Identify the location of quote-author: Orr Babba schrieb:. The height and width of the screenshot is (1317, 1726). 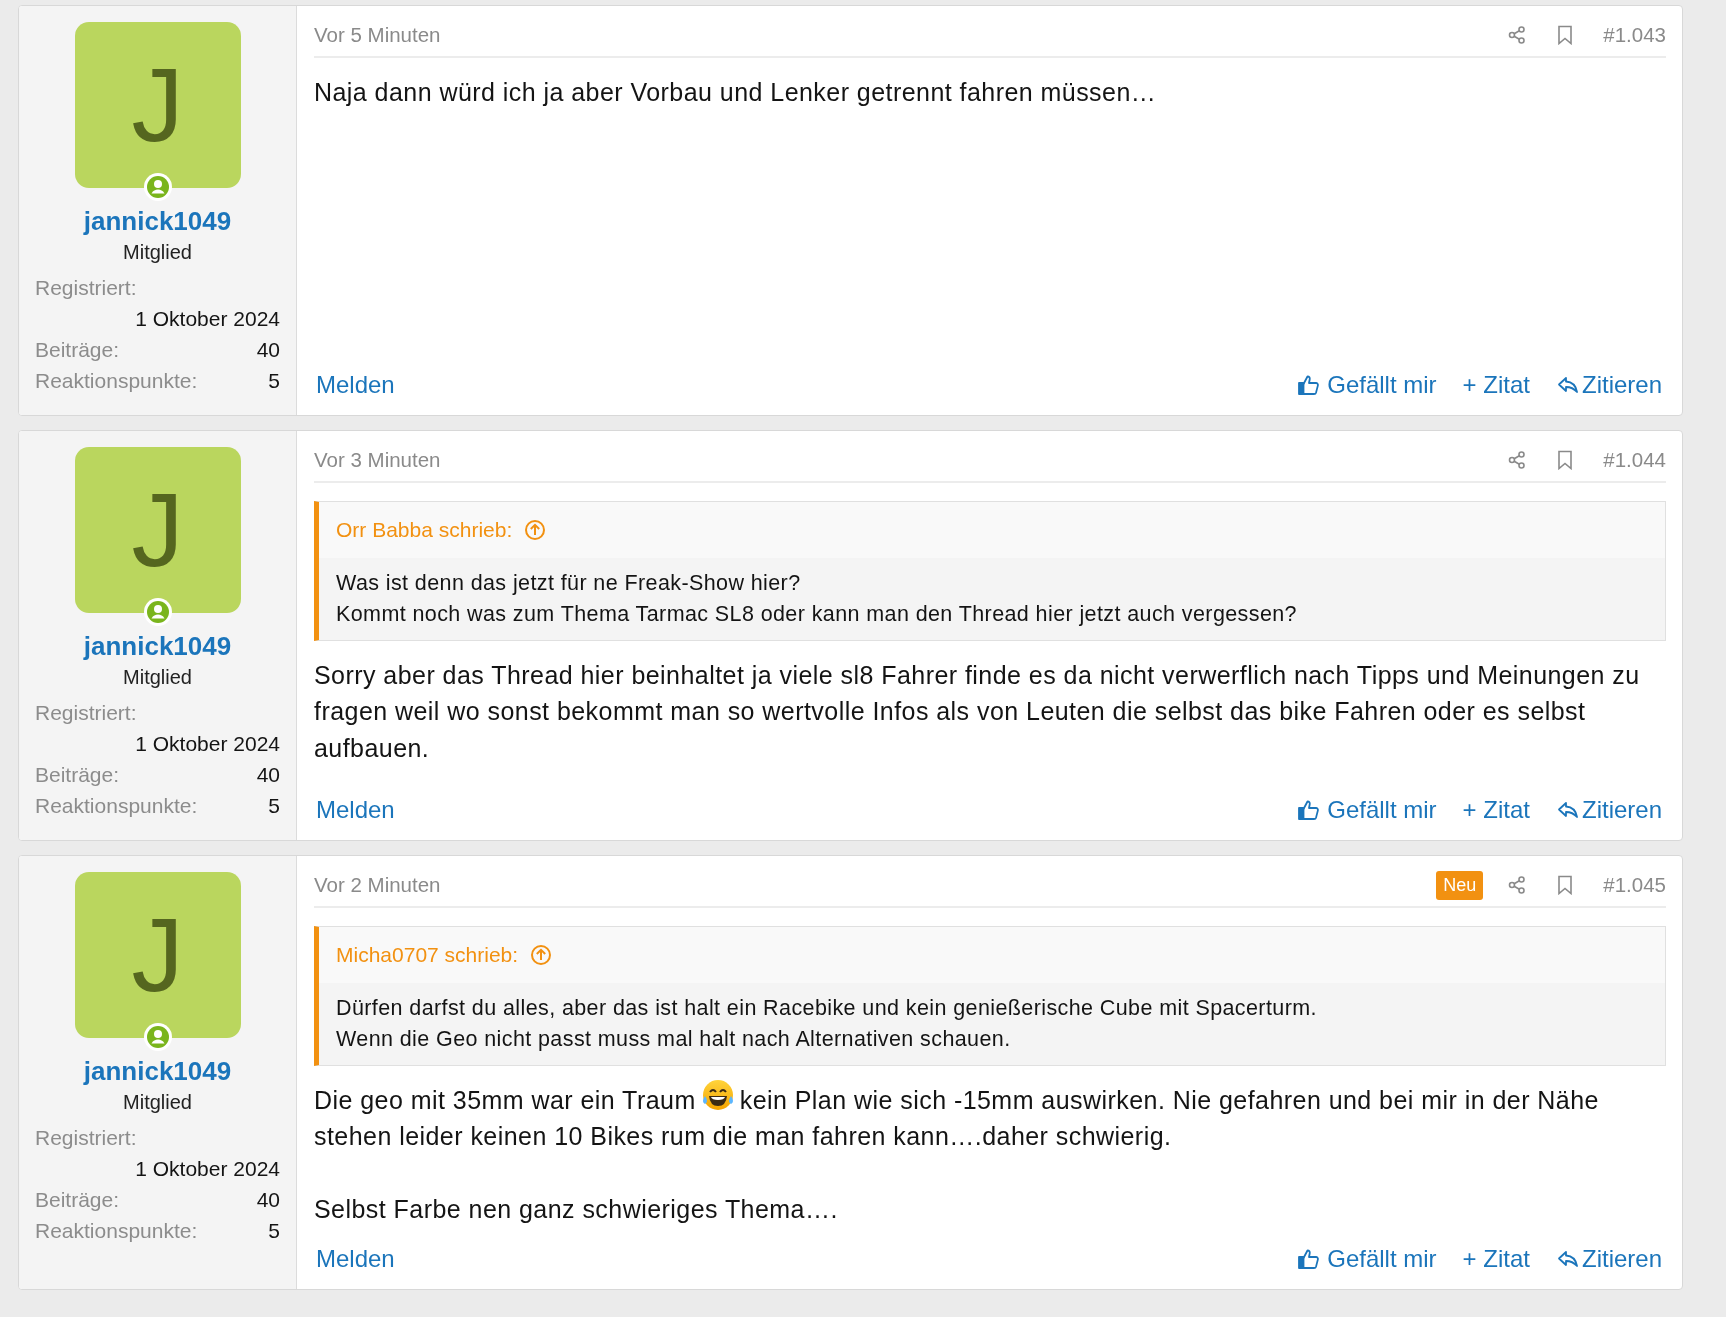
(424, 530).